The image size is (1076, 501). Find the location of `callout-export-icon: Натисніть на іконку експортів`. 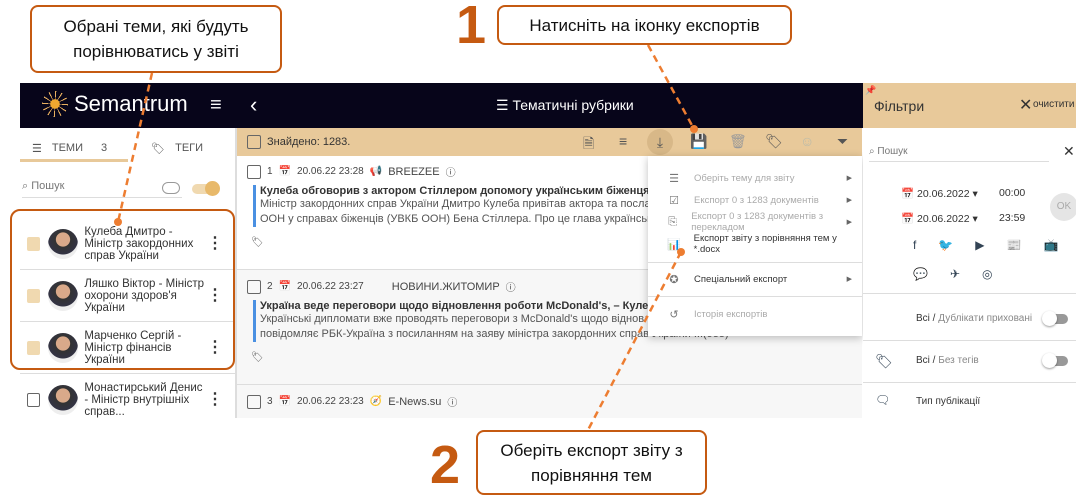

callout-export-icon: Натисніть на іконку експортів is located at coordinates (644, 25).